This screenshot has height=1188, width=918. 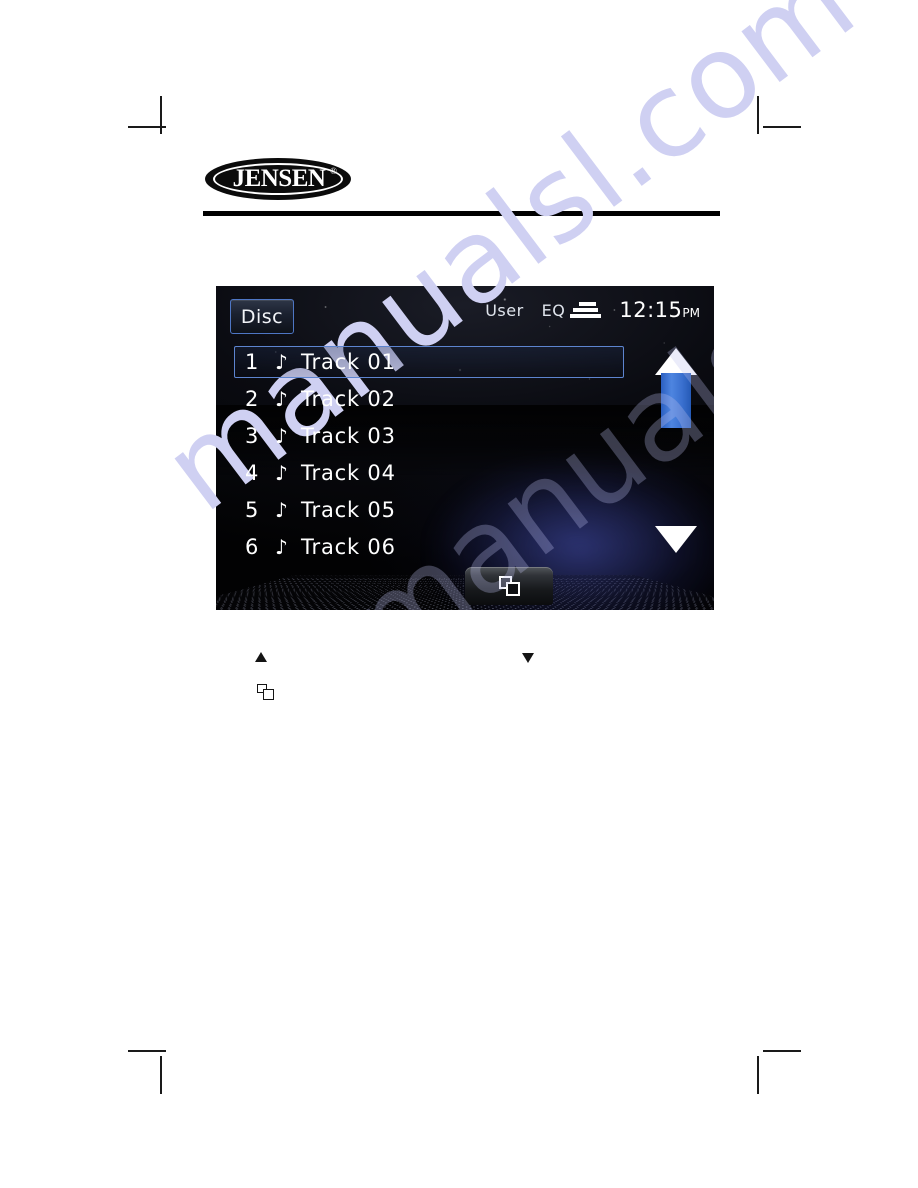 I want to click on jensen-logo: JENSEN ®, so click(x=278, y=179).